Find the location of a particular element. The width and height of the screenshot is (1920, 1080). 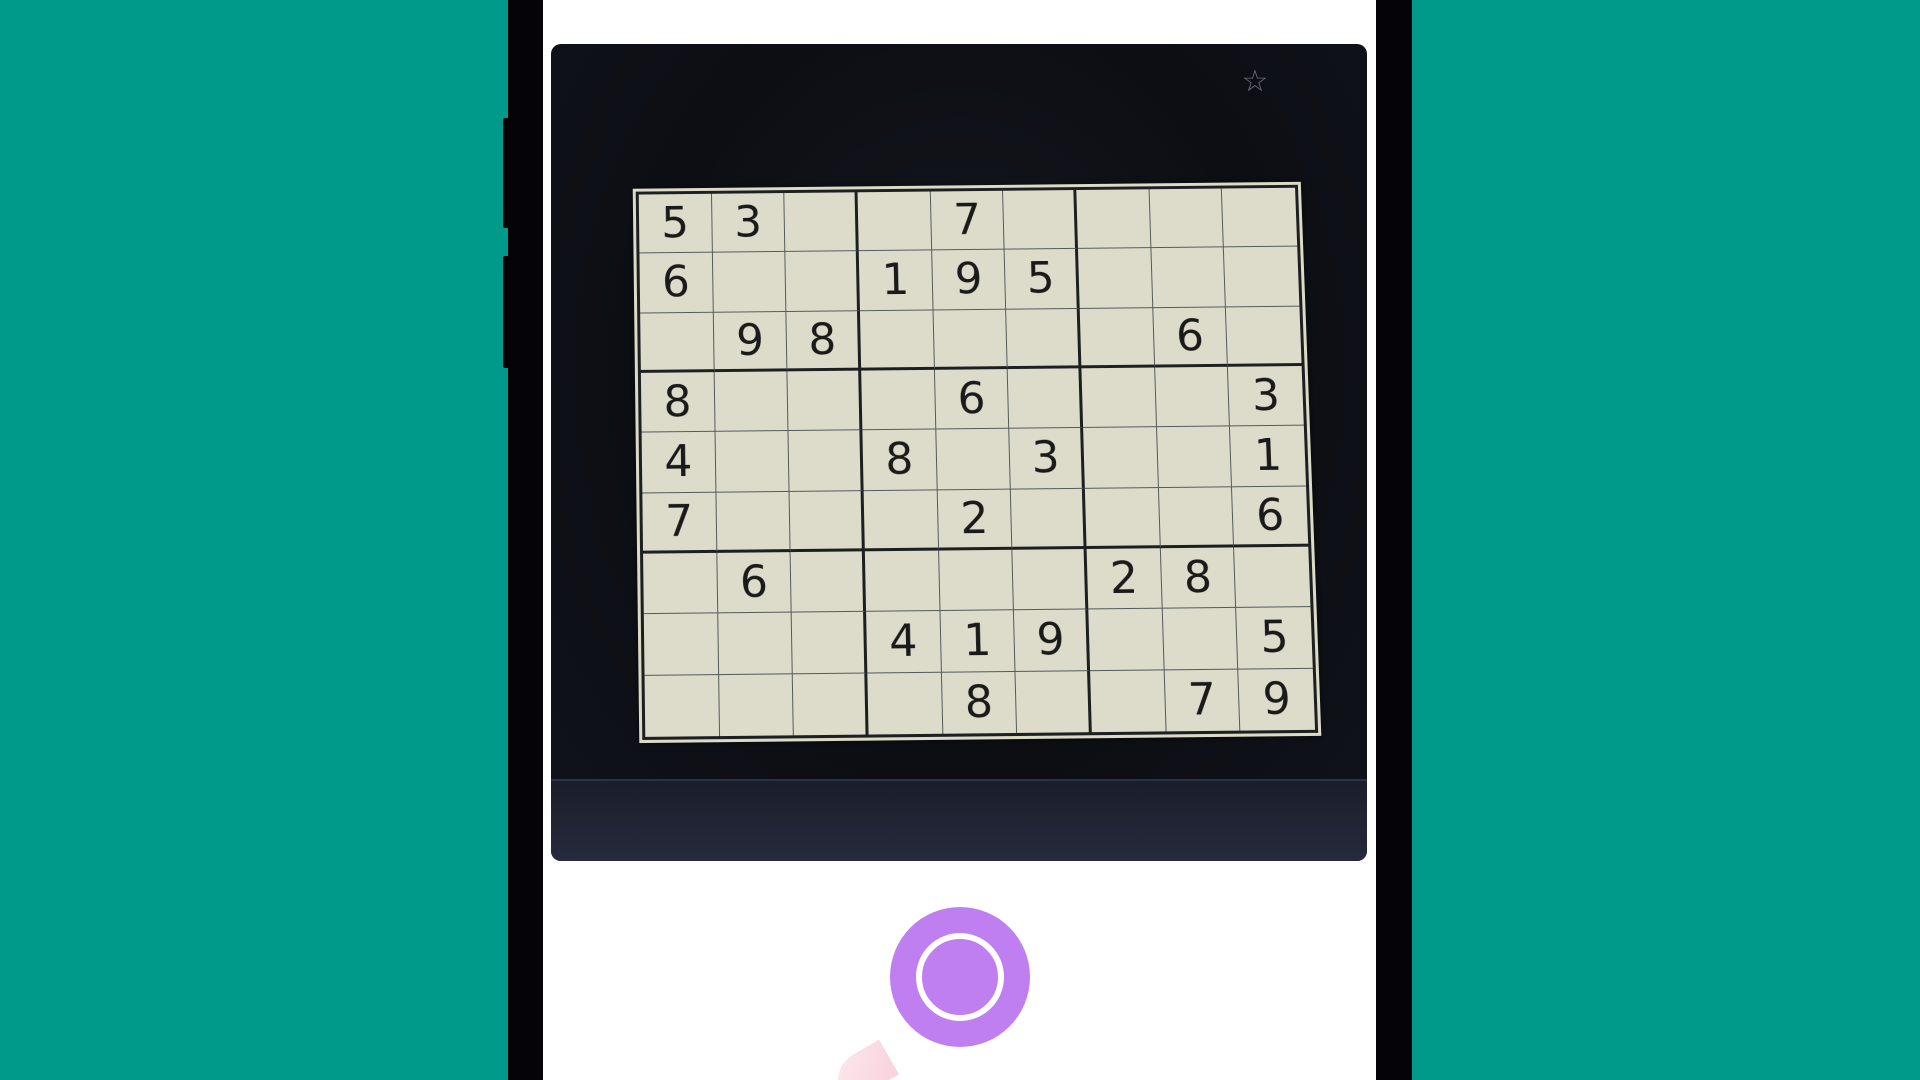

sudoku-cell-r7-c7: 2 is located at coordinates (1125, 579).